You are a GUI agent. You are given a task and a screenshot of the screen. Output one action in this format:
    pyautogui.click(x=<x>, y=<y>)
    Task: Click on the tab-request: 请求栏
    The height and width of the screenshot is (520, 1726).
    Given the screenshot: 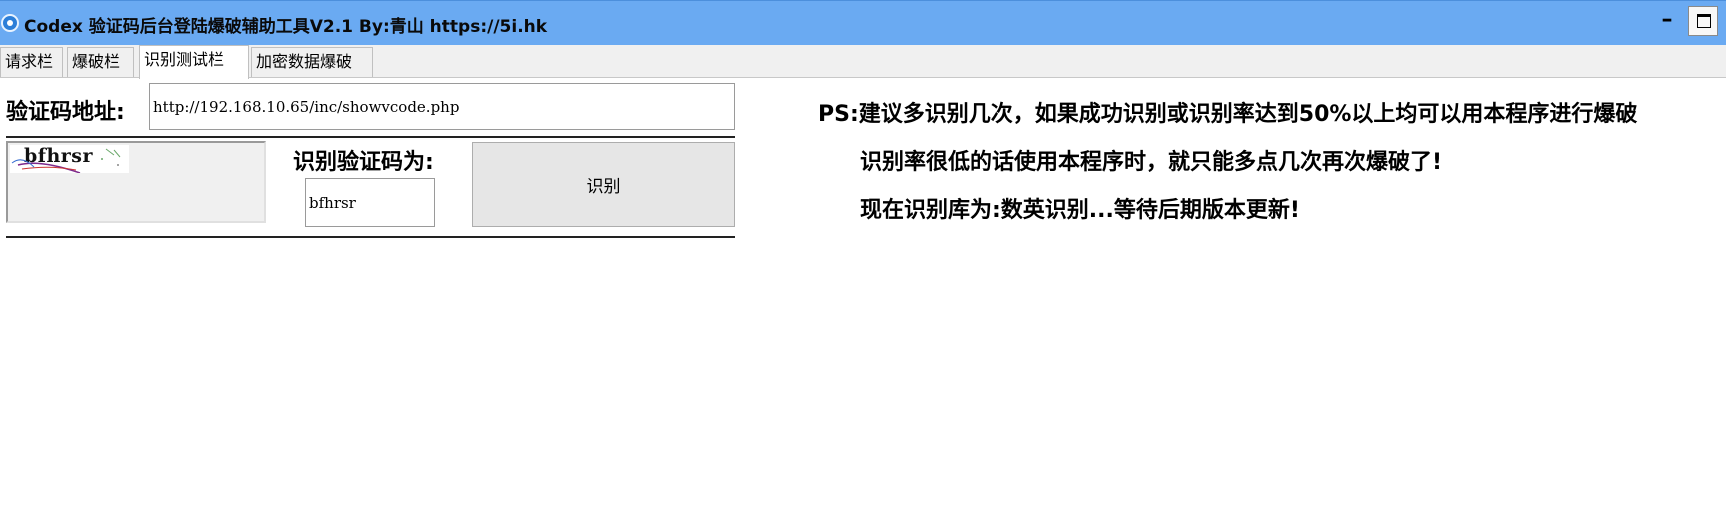 What is the action you would take?
    pyautogui.click(x=31, y=62)
    